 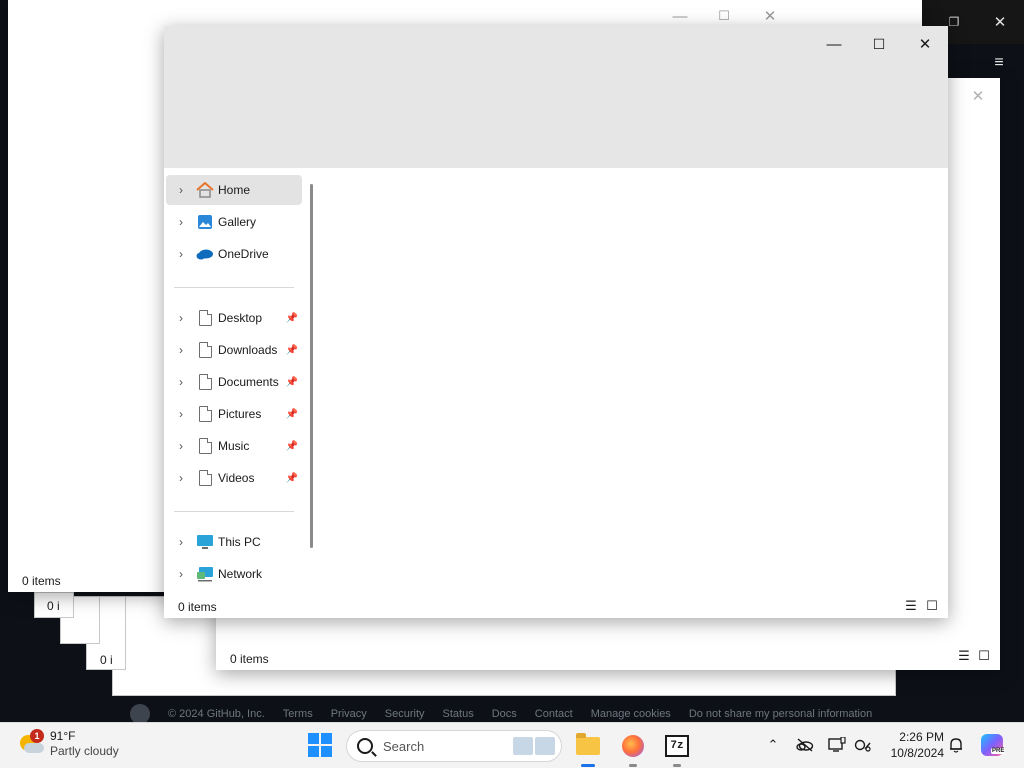 I want to click on footer-link: Terms, so click(x=298, y=714).